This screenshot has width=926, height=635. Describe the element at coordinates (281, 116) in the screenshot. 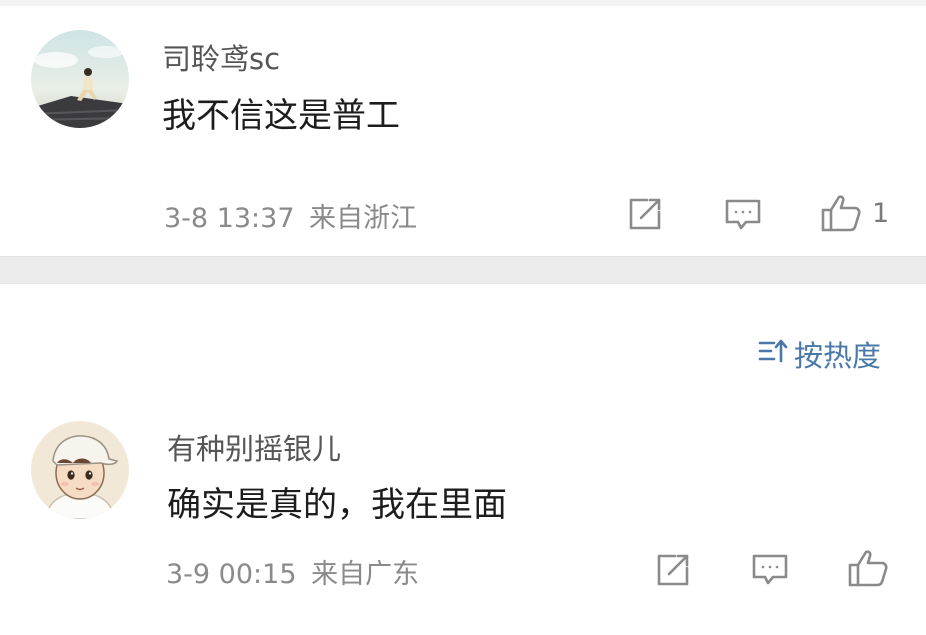

I see `comment-text: 我不信这是普工` at that location.